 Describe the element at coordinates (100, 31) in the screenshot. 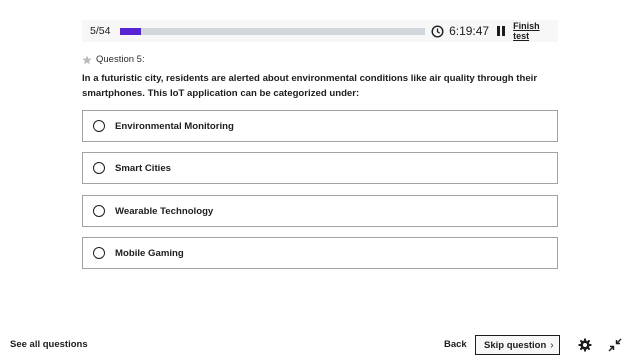

I see `progress-count: 5/54` at that location.